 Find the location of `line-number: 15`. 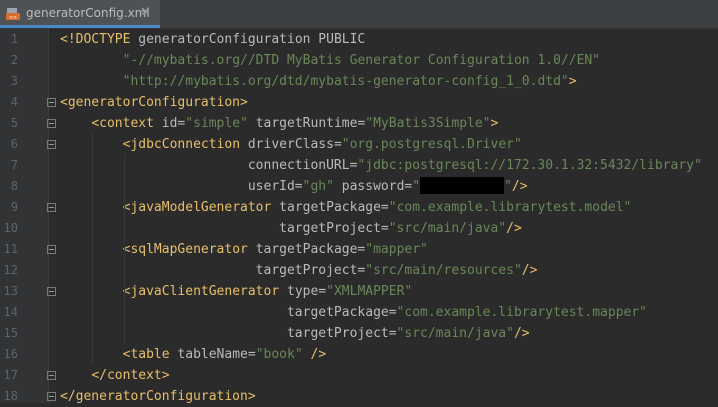

line-number: 15 is located at coordinates (9, 333).